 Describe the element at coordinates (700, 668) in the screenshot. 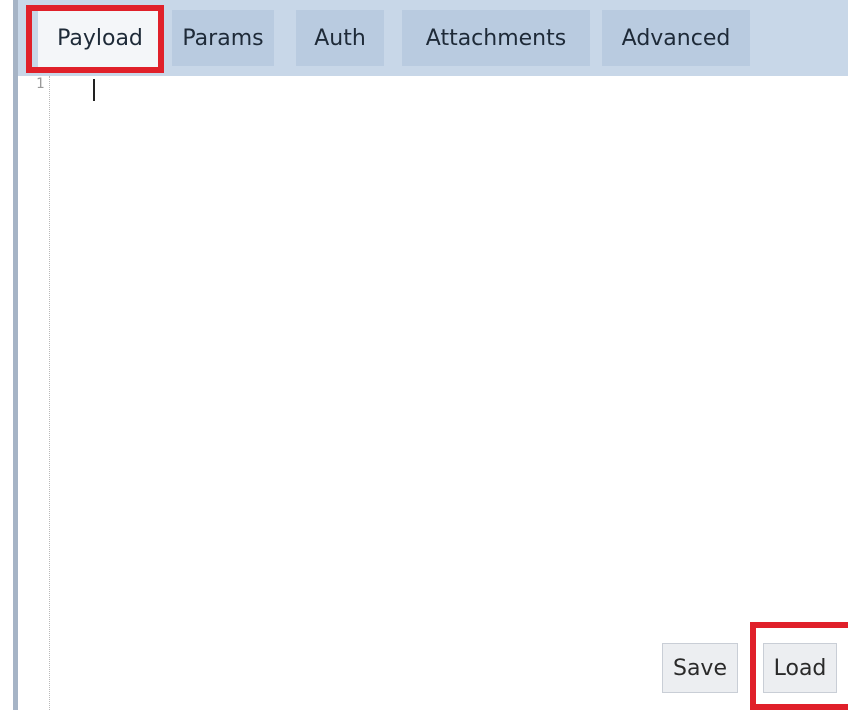

I see `save-button: Save` at that location.